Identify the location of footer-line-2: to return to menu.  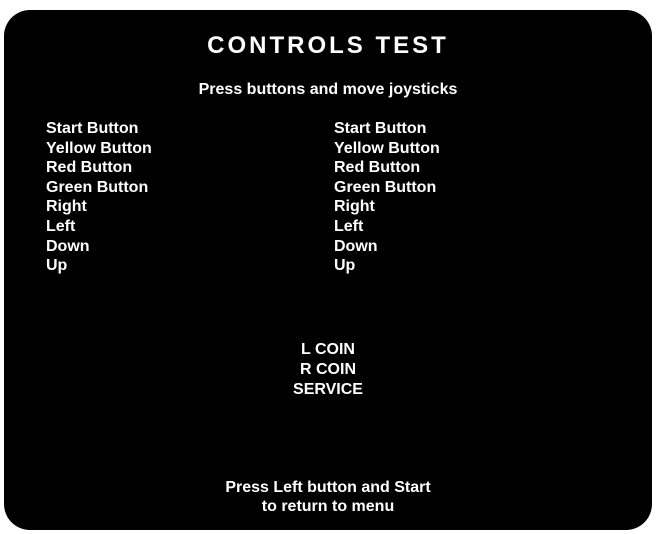
(328, 506).